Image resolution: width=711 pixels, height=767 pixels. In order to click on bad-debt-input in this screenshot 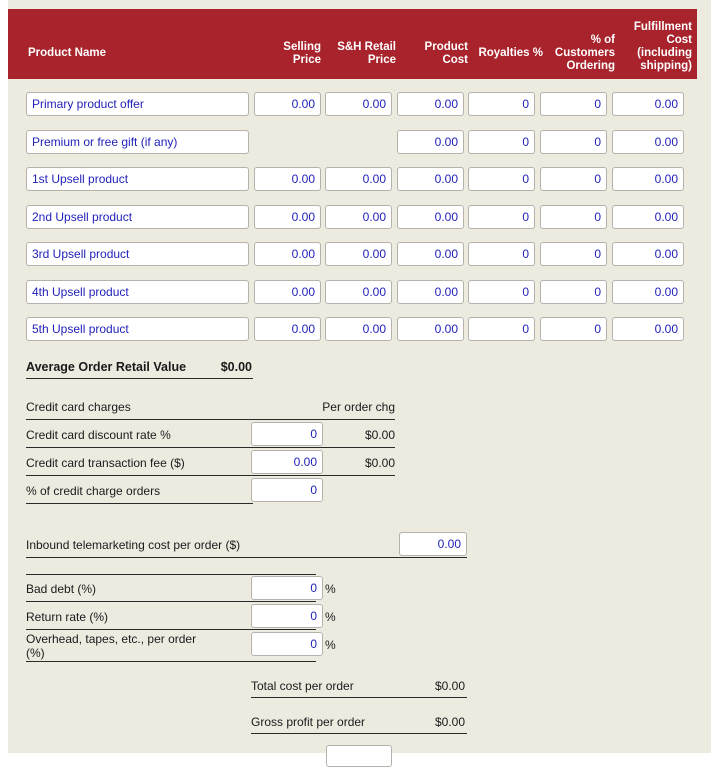, I will do `click(287, 588)`.